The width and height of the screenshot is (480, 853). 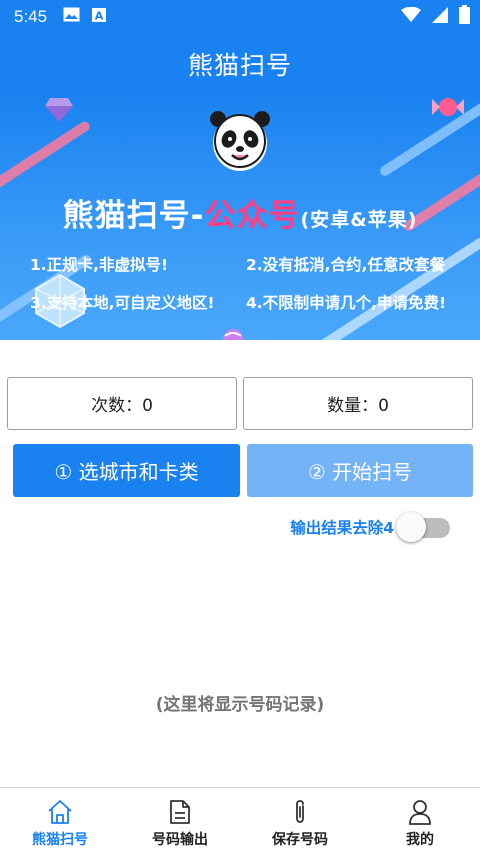 I want to click on status-bar: 5:45 A, so click(x=240, y=16).